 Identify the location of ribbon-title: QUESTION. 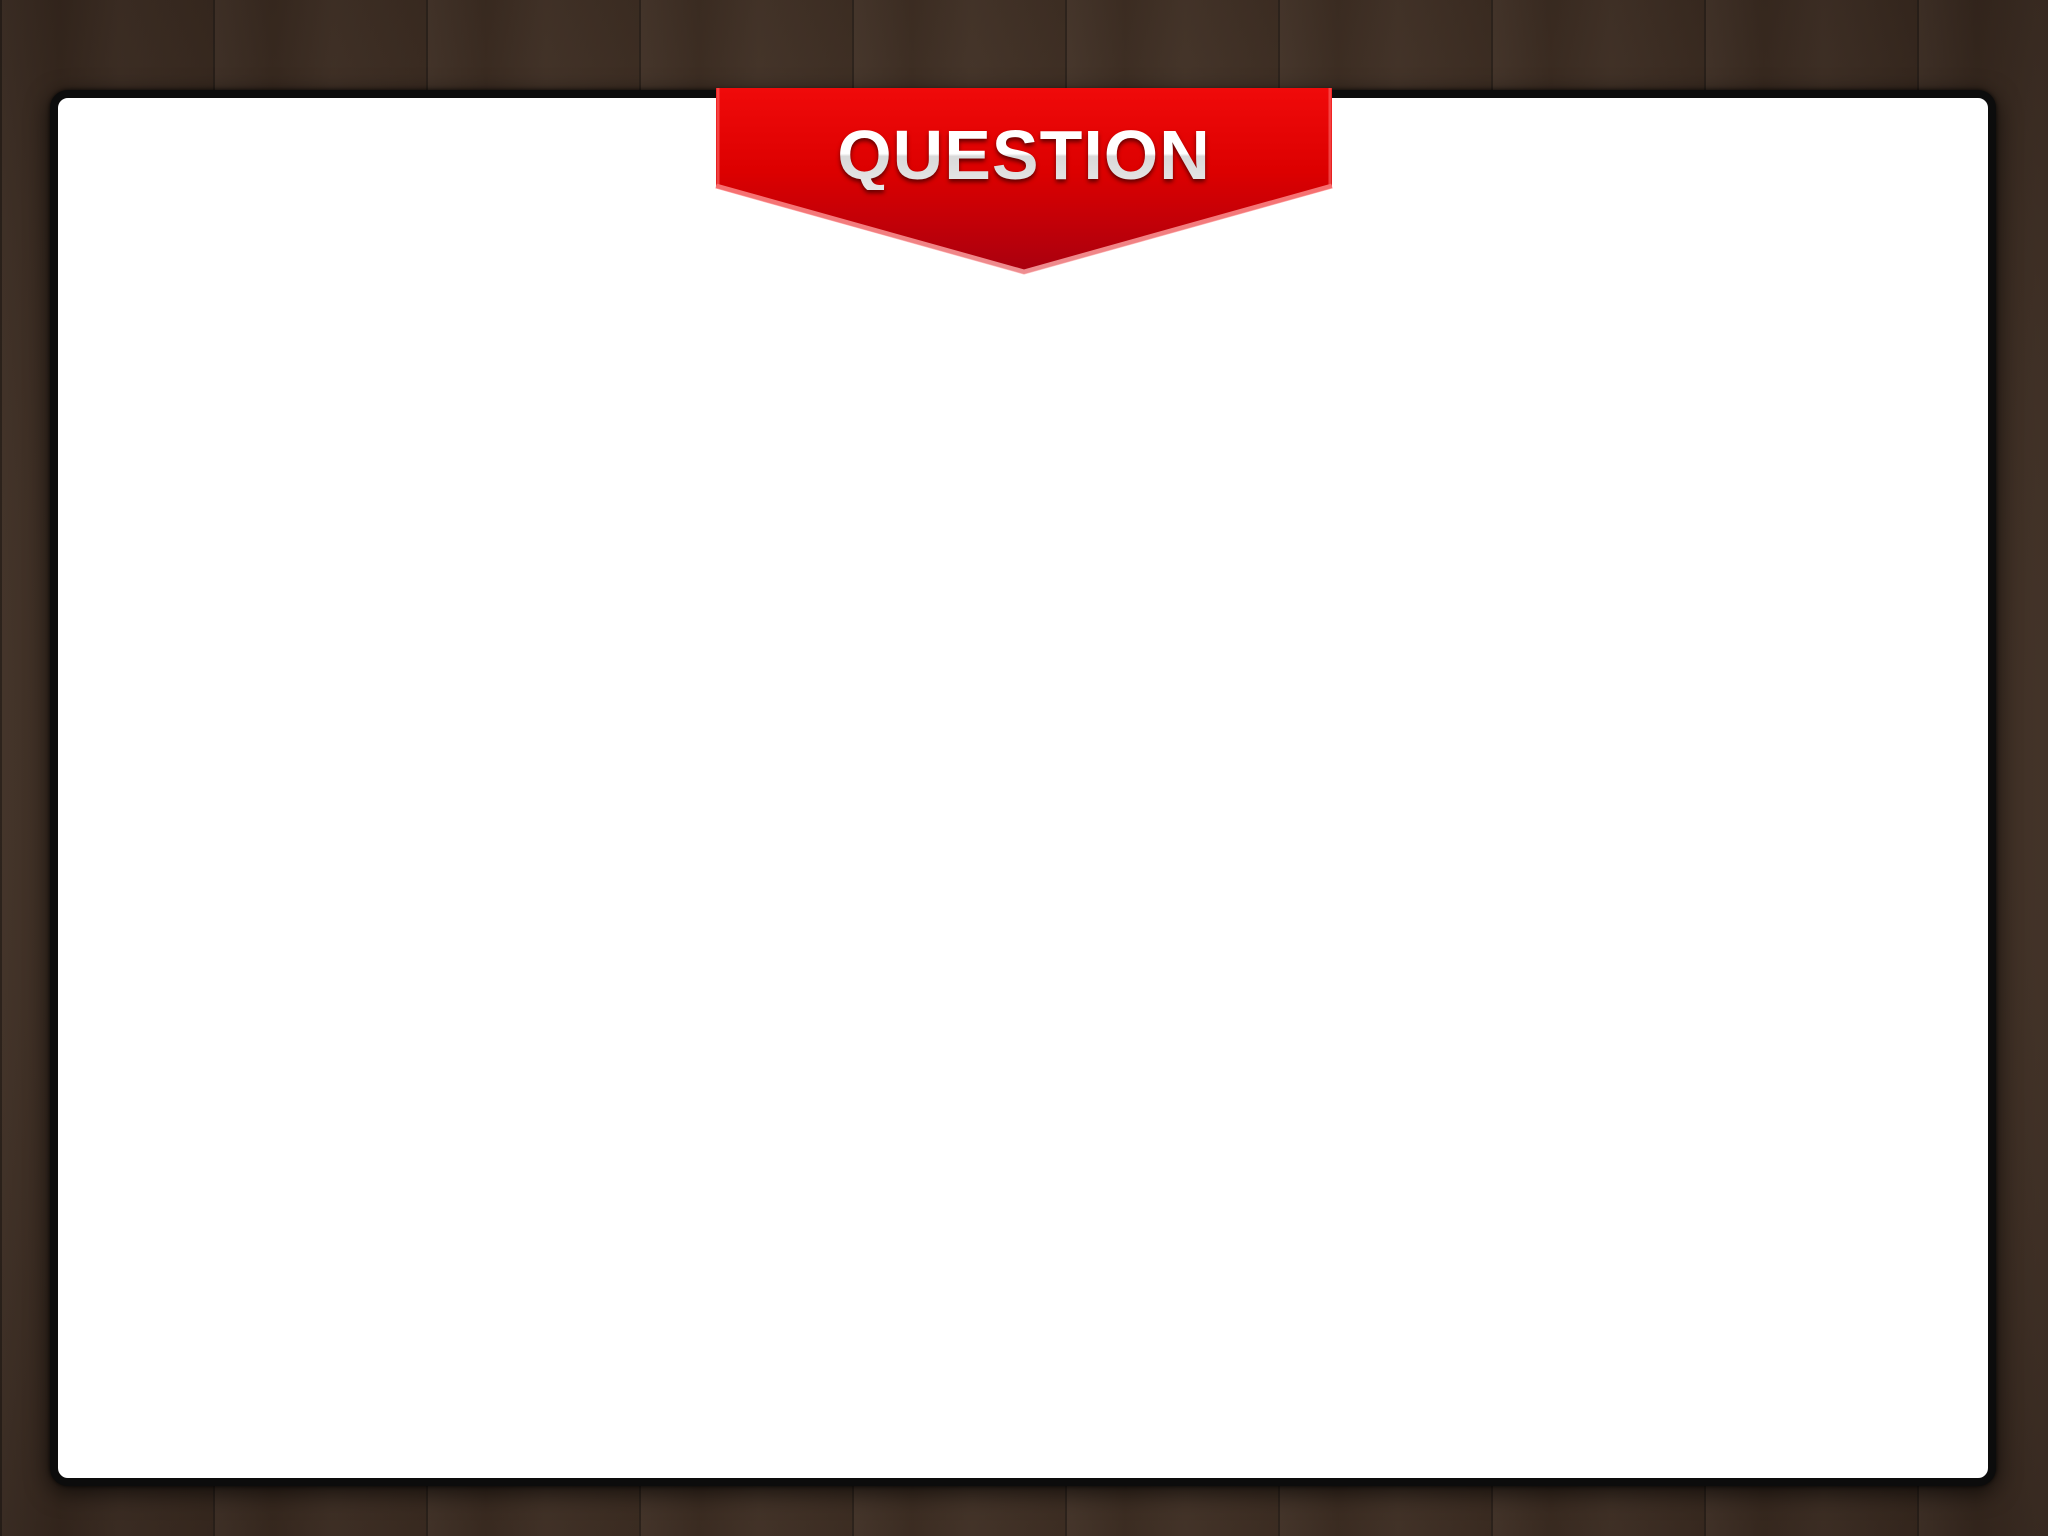
(1024, 155).